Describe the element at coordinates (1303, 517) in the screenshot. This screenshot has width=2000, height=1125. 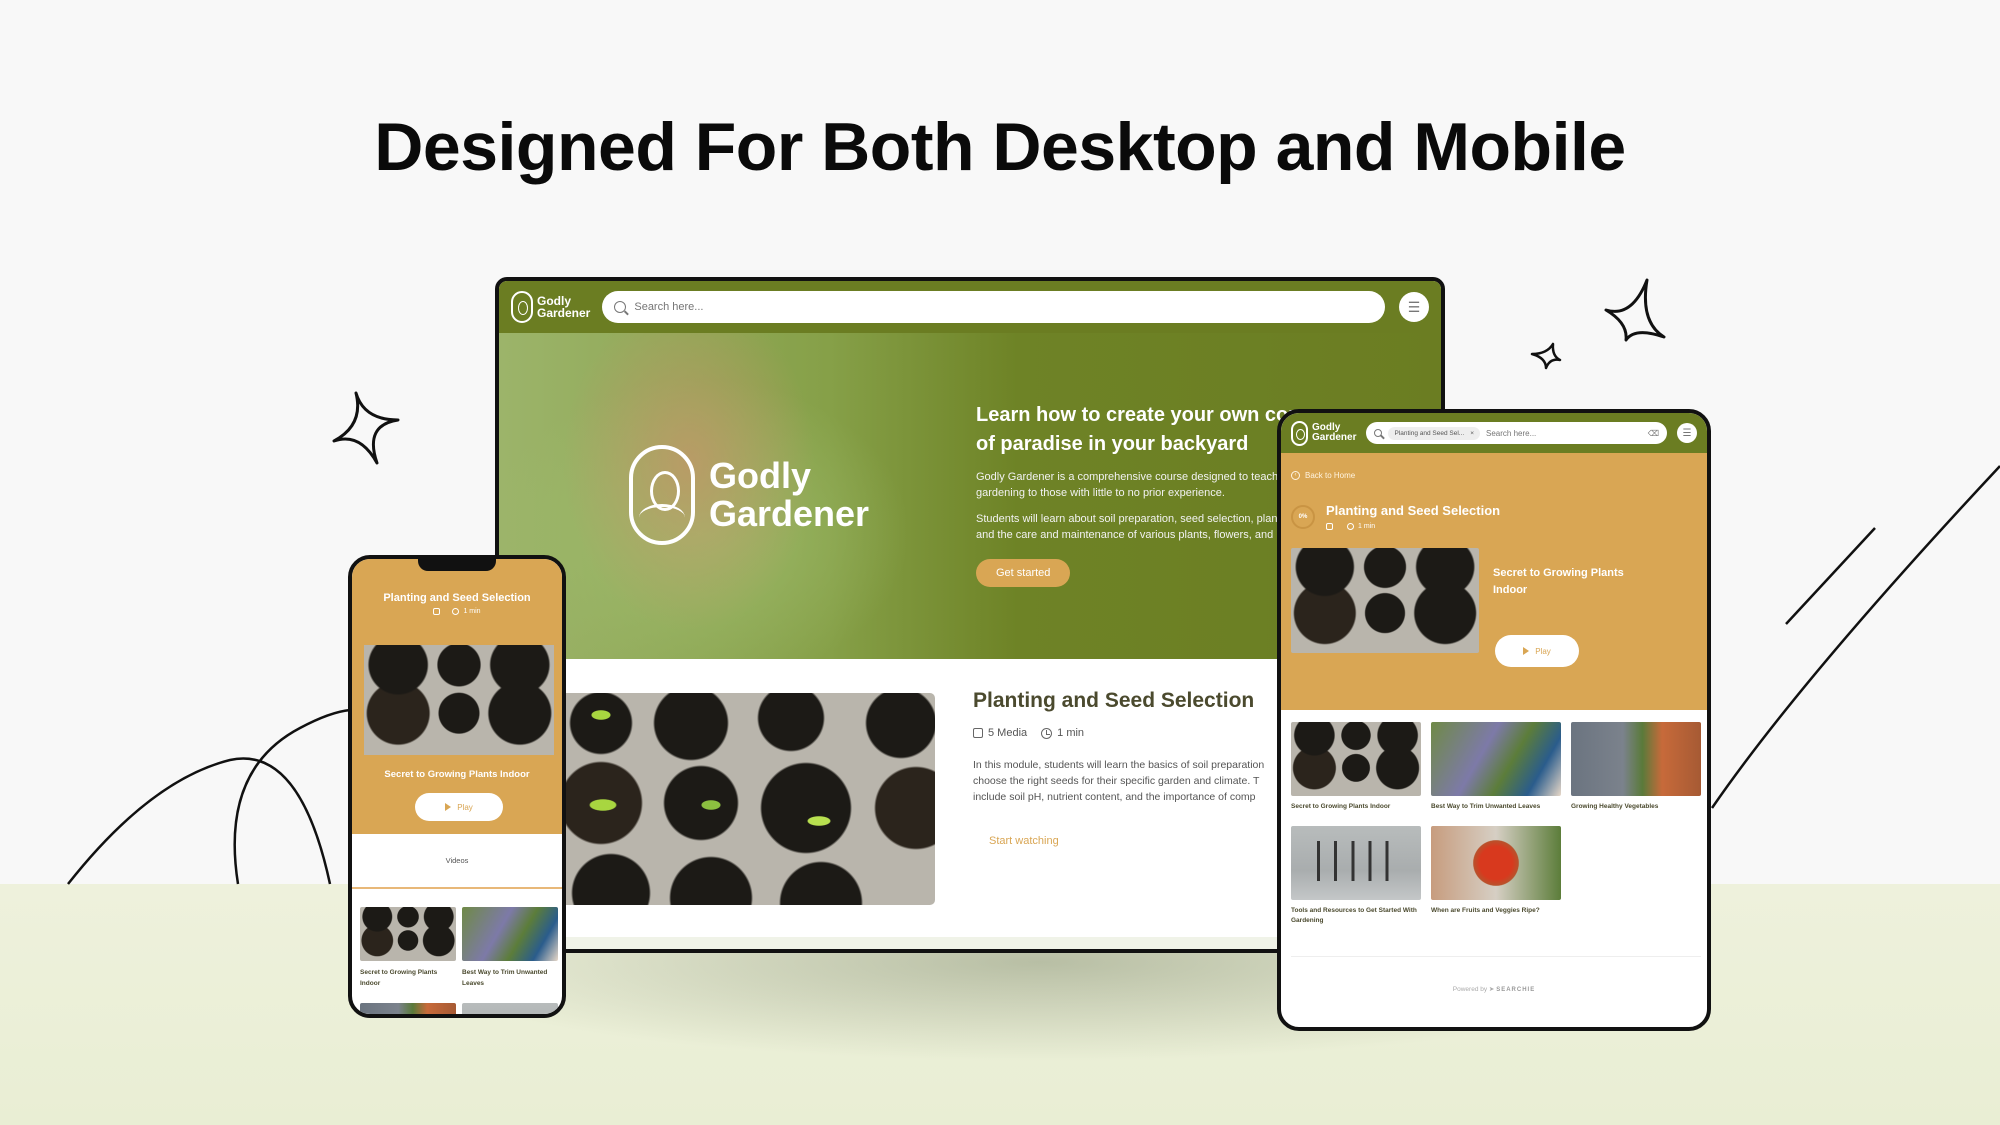
I see `progress-indicator: 0%` at that location.